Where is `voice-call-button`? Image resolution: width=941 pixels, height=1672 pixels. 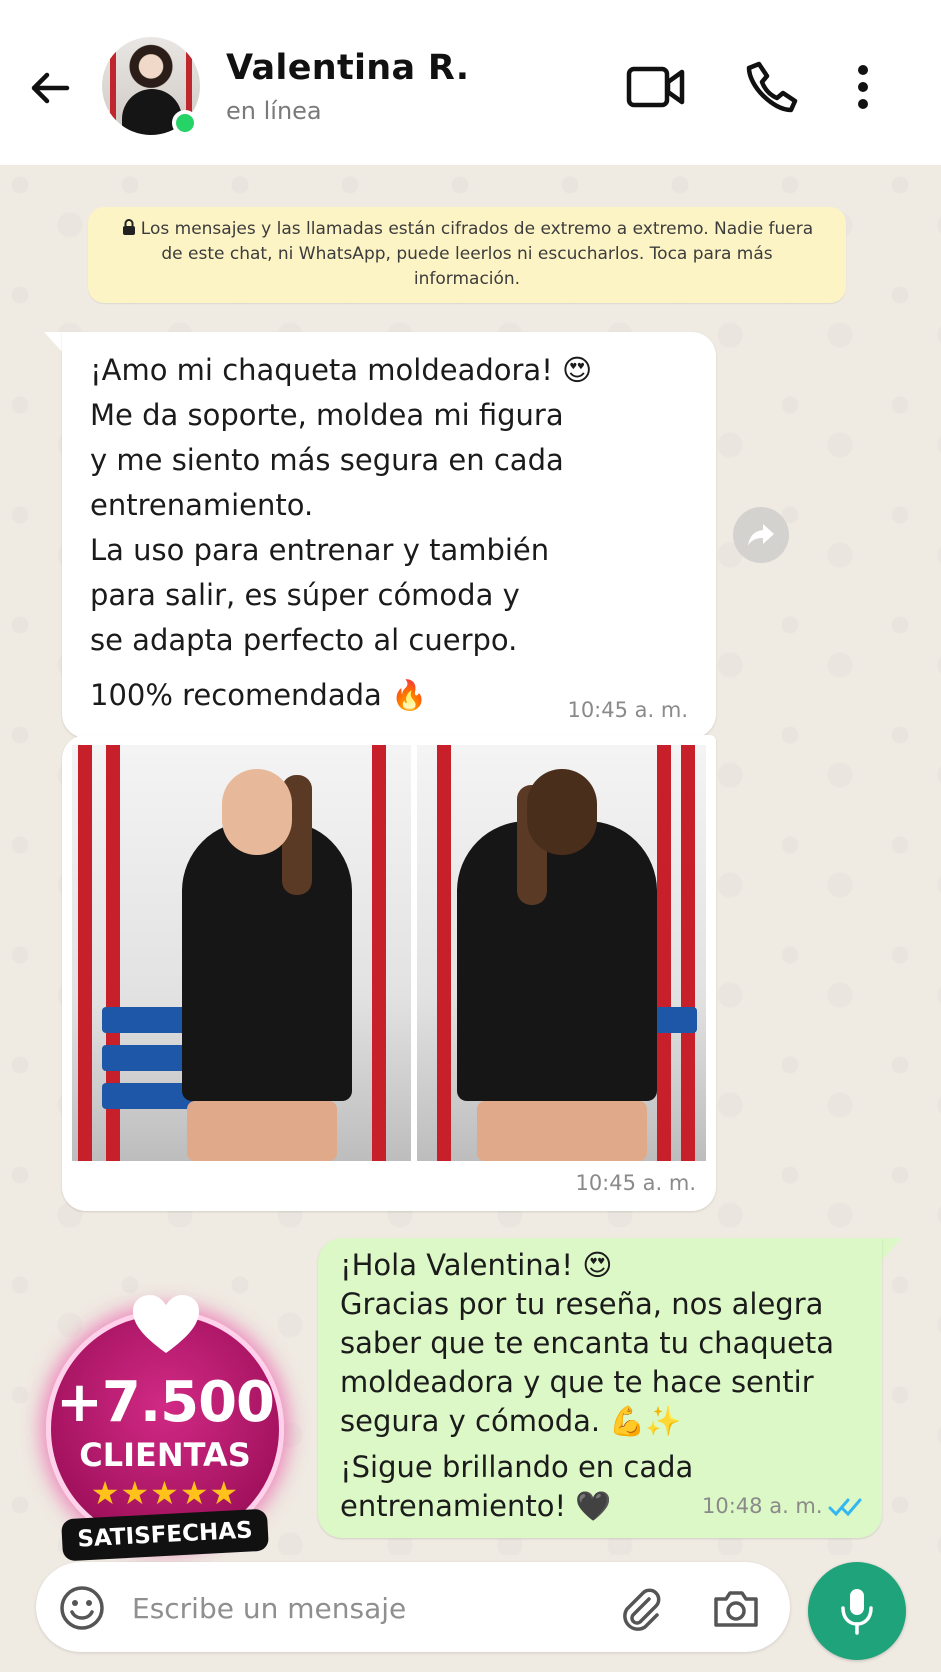 voice-call-button is located at coordinates (772, 87).